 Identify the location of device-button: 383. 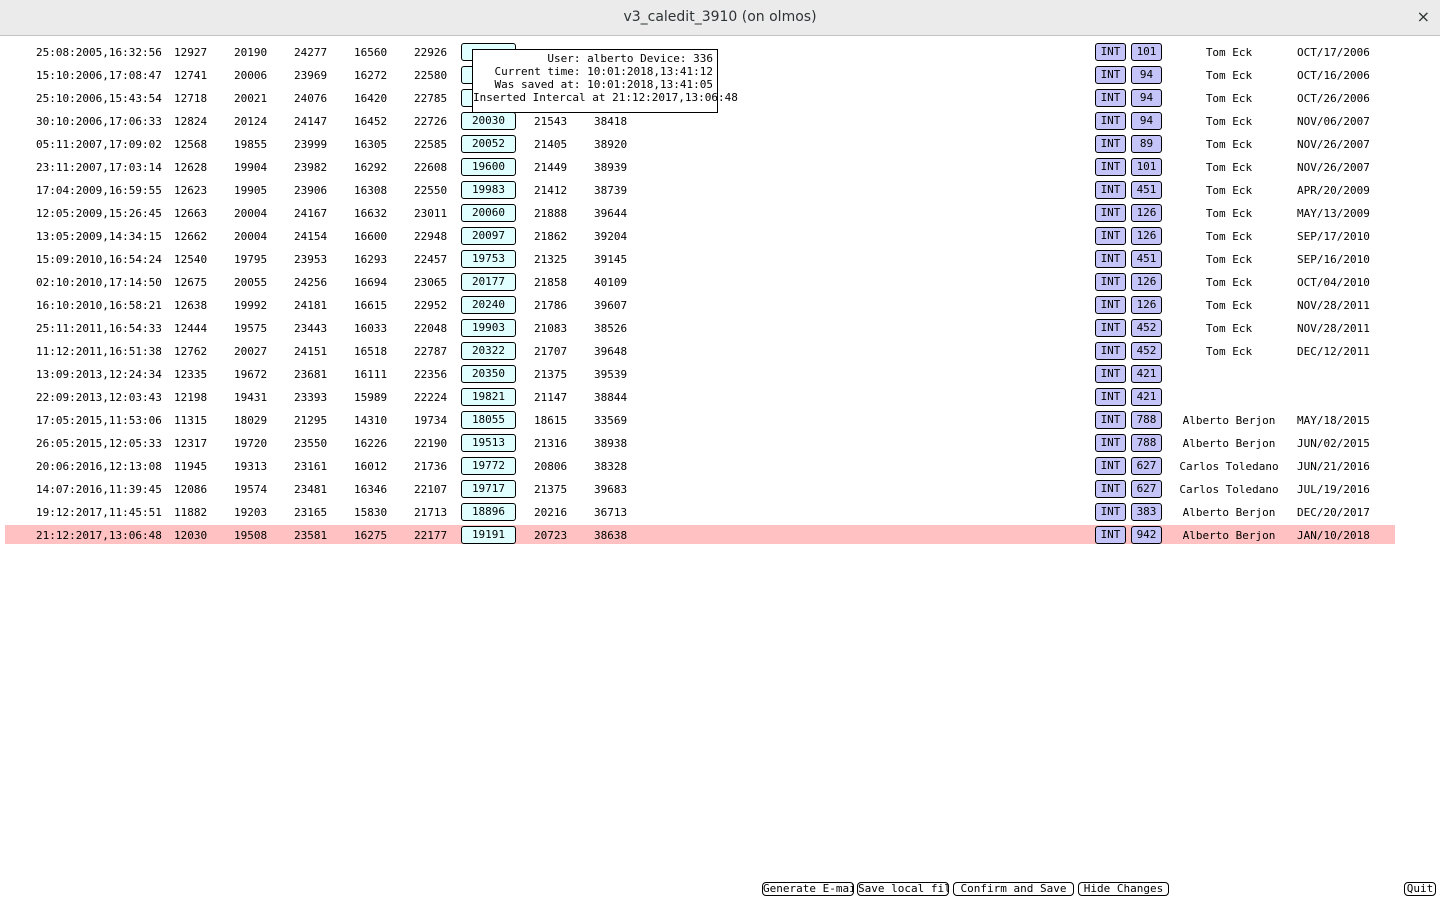
(1146, 512).